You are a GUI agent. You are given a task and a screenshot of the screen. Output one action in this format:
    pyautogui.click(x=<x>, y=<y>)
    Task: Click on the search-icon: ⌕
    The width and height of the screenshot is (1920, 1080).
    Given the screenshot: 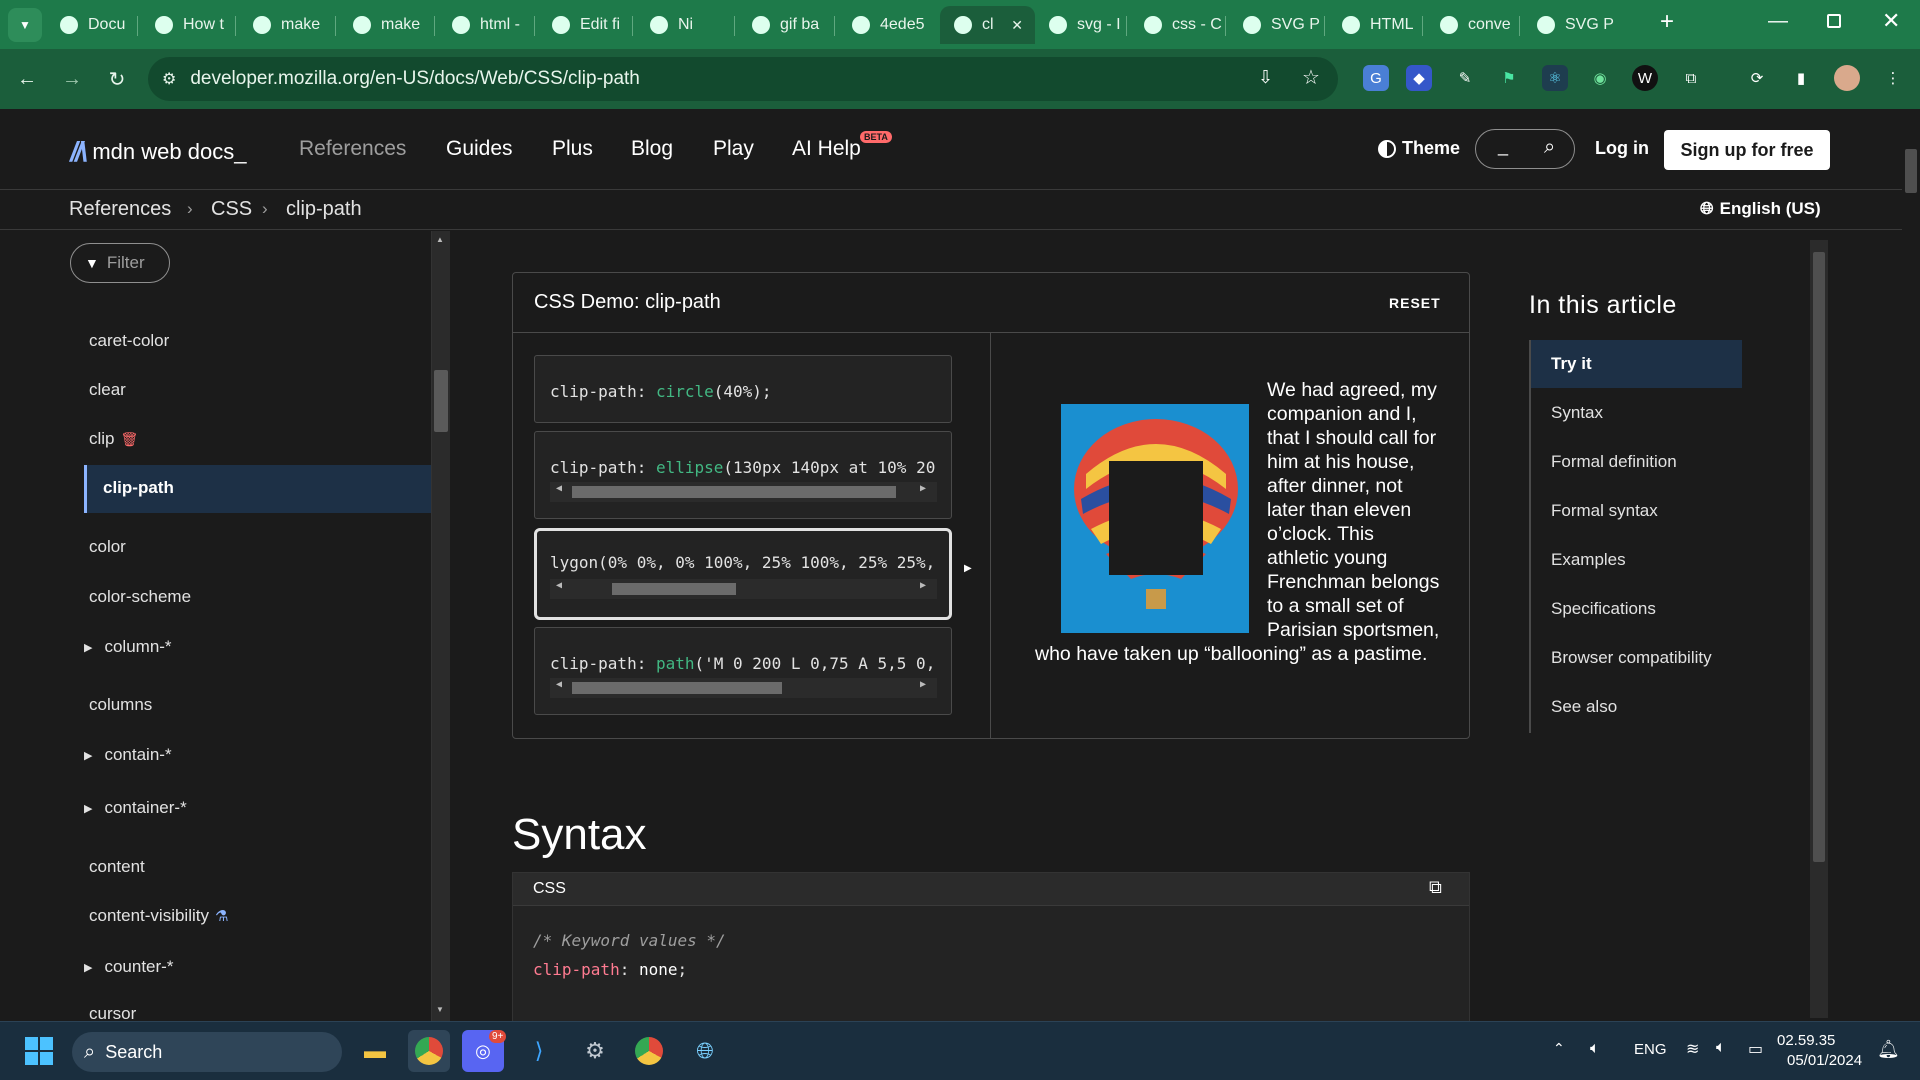 What is the action you would take?
    pyautogui.click(x=1549, y=147)
    